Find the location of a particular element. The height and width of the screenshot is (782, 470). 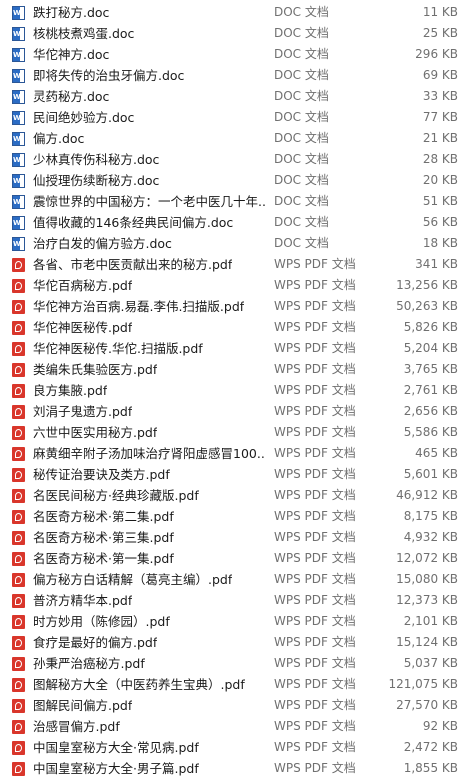

file-row: 值得收藏的146条经典民间偏方.doc DOC 文档 56 KB is located at coordinates (235, 222).